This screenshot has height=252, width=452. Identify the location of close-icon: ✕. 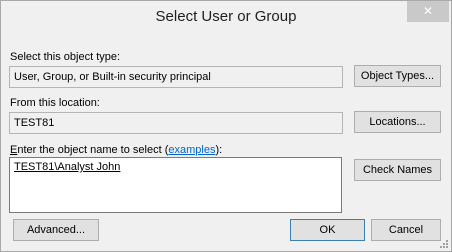
(428, 11).